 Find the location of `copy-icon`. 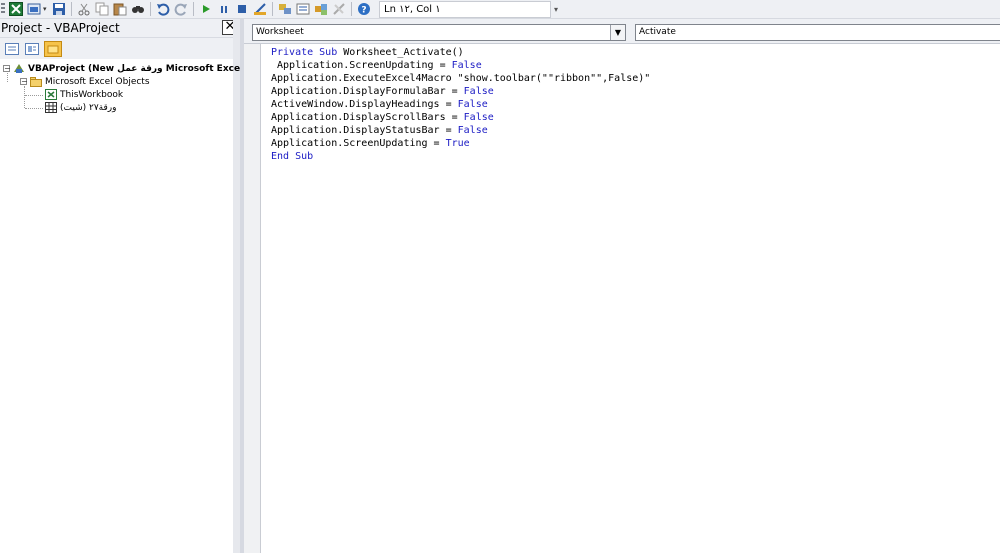

copy-icon is located at coordinates (102, 9).